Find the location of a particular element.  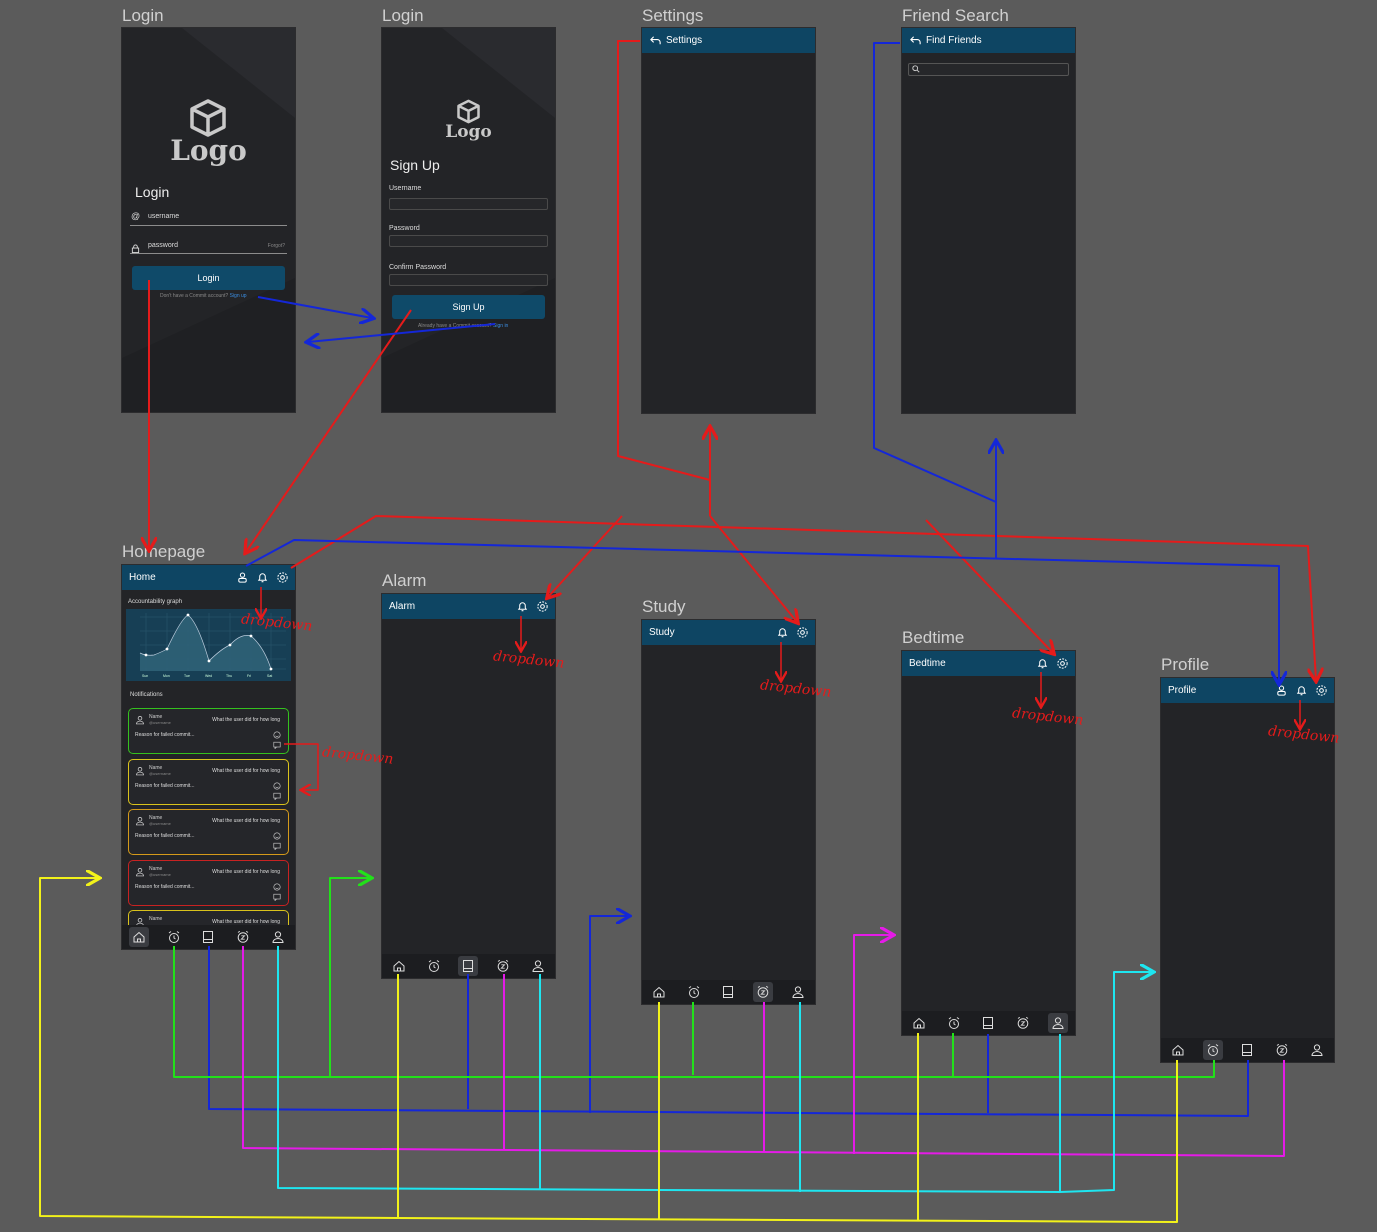

line-profile-nav is located at coordinates (669, 1069).